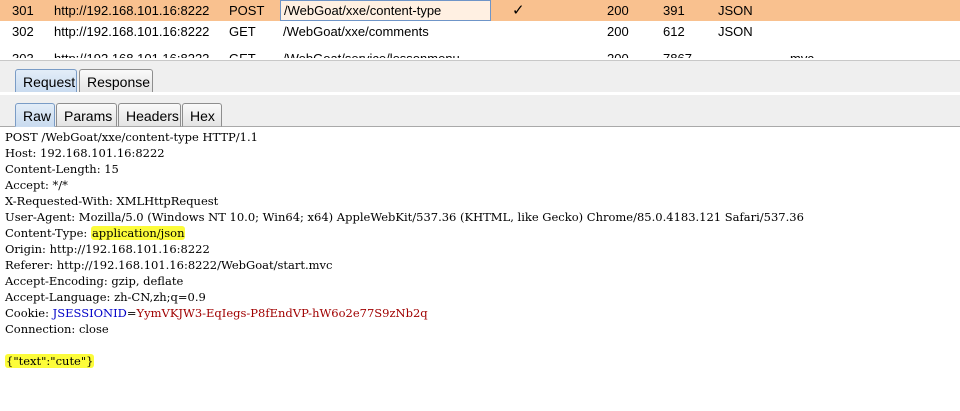 The image size is (960, 411). Describe the element at coordinates (105, 297) in the screenshot. I see `header-accept-language: Accept-Language: zh-CN,zh;q=0.9` at that location.